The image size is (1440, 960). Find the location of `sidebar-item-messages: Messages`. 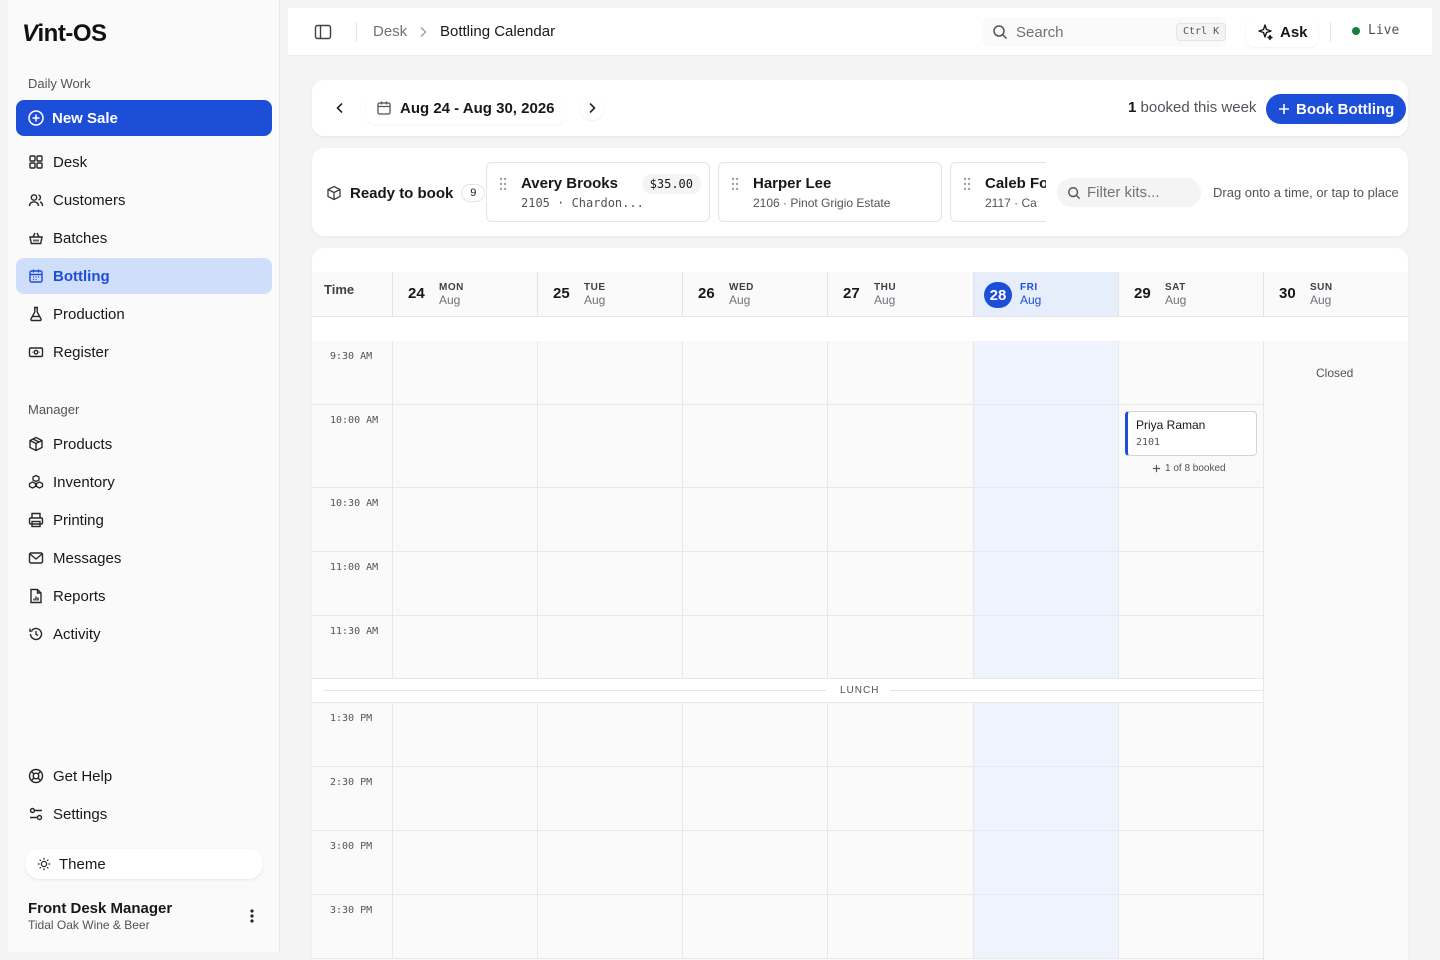

sidebar-item-messages: Messages is located at coordinates (144, 558).